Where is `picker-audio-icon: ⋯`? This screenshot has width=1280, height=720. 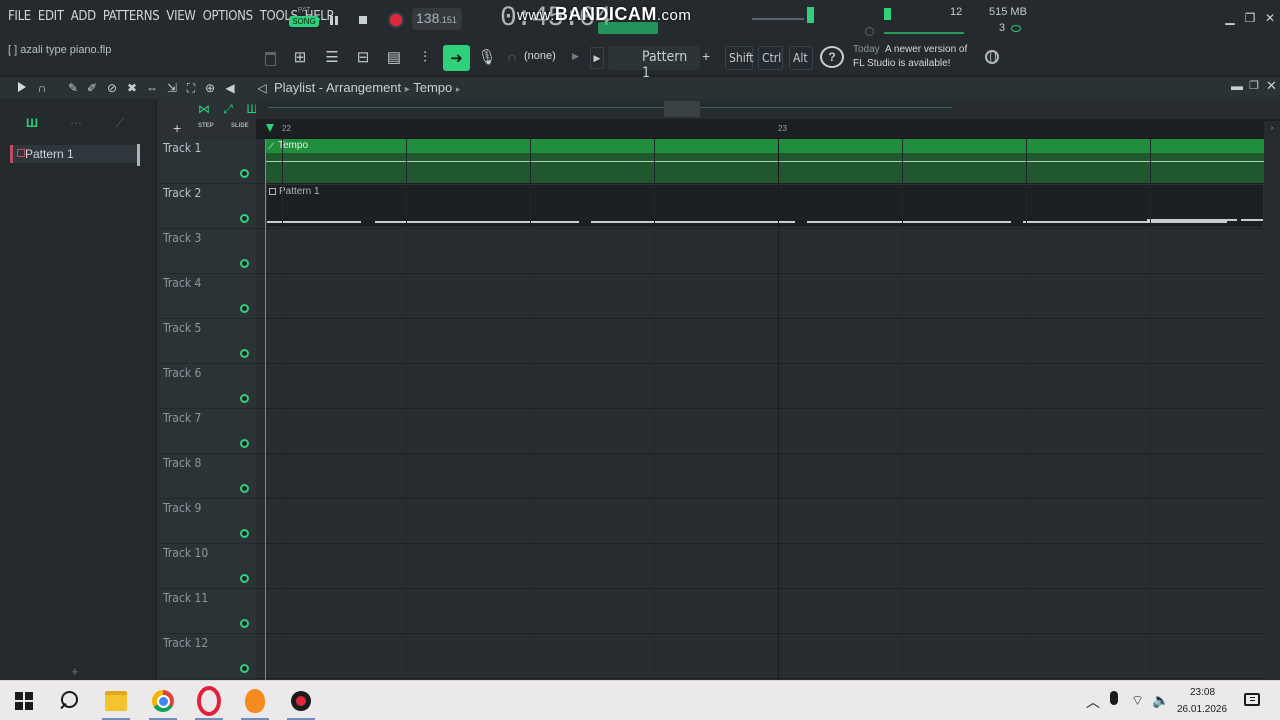 picker-audio-icon: ⋯ is located at coordinates (76, 123).